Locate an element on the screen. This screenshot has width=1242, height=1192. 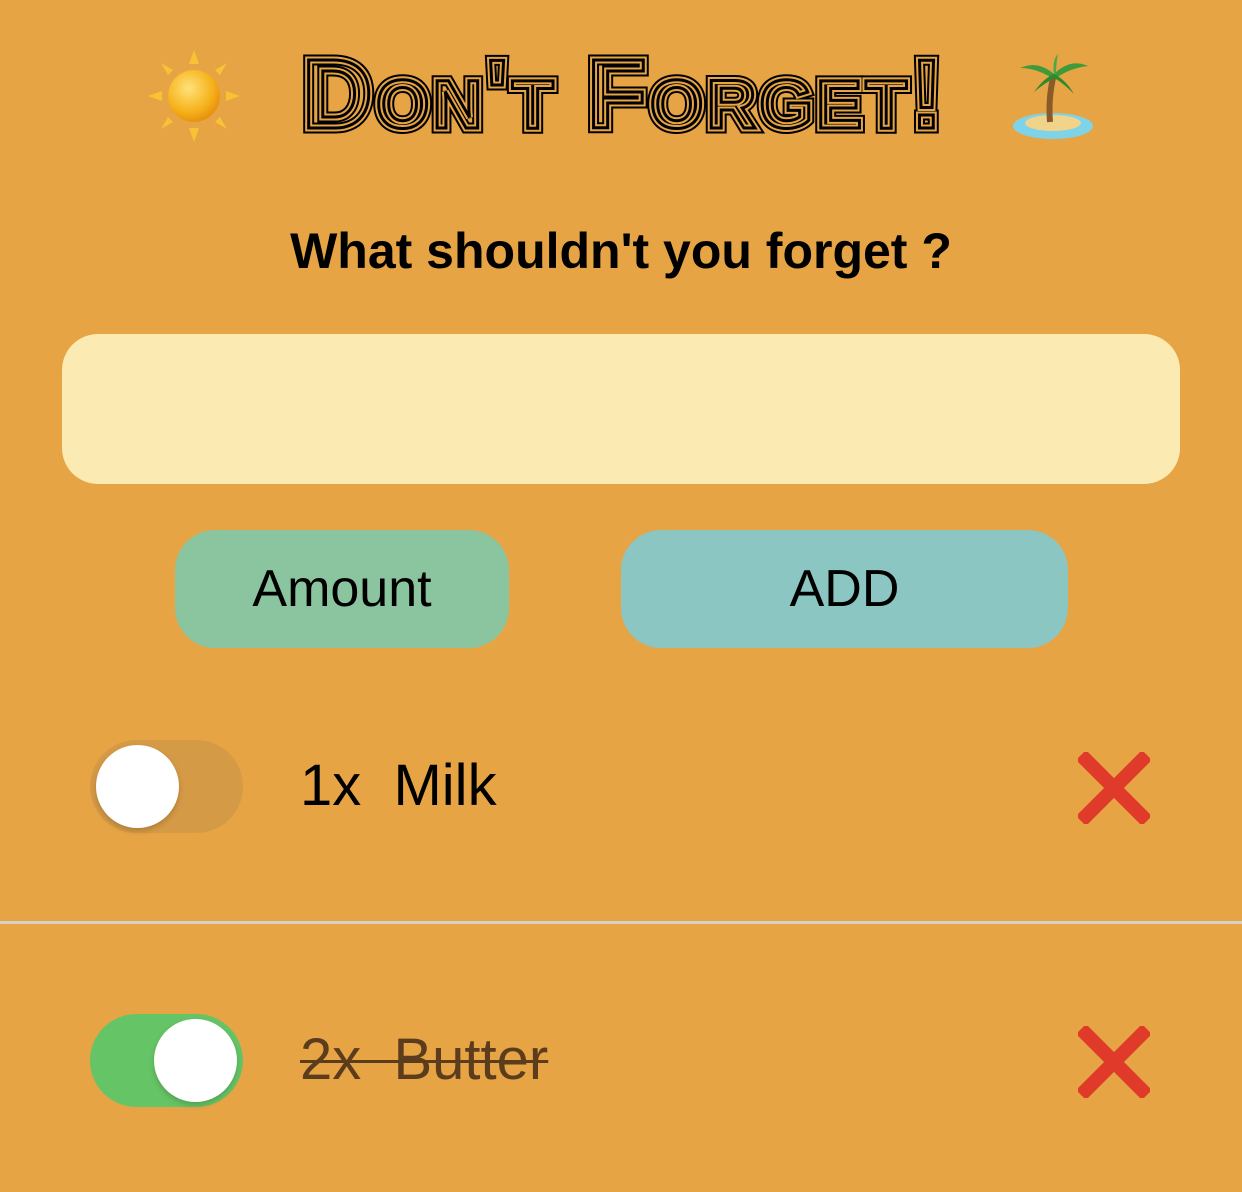
app-title-text-core: Don't Forget! is located at coordinates (624, 94).